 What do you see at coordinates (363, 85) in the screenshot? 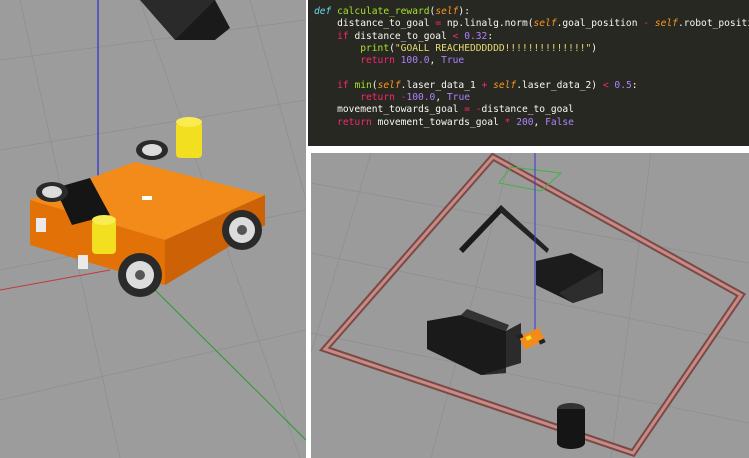
I see `code-token: min` at bounding box center [363, 85].